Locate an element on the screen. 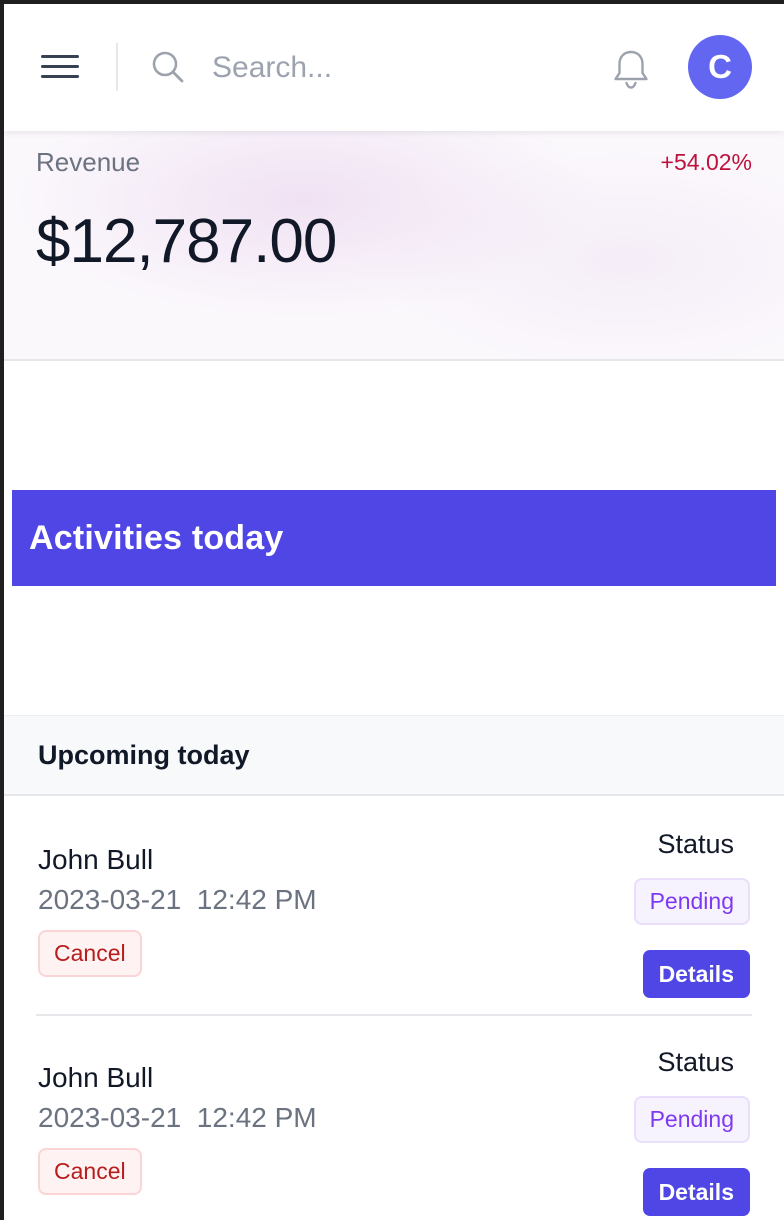 The width and height of the screenshot is (784, 1220). revenue-value: $12,787.00 is located at coordinates (186, 241).